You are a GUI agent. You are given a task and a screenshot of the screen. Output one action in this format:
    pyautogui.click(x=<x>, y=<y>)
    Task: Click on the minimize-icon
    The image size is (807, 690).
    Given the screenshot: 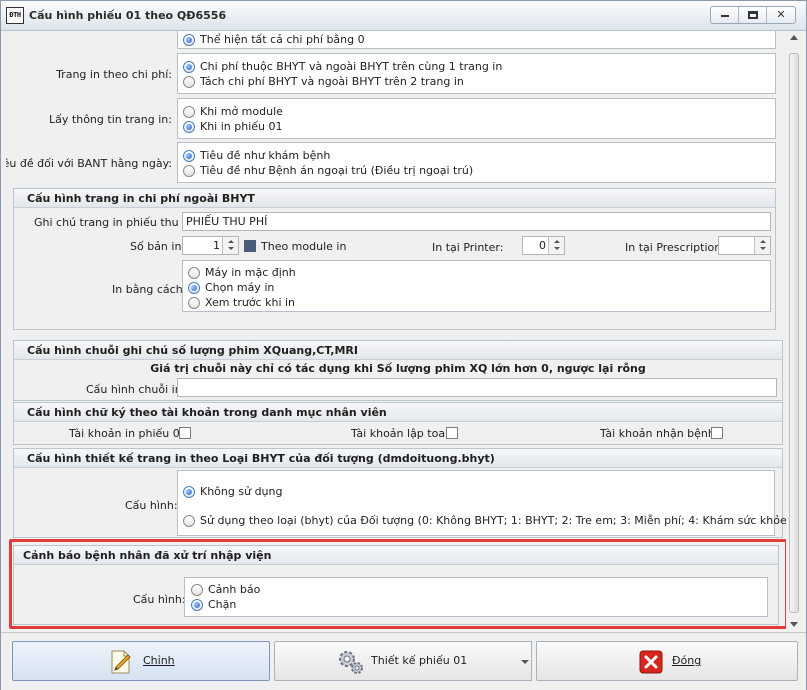 What is the action you would take?
    pyautogui.click(x=725, y=16)
    